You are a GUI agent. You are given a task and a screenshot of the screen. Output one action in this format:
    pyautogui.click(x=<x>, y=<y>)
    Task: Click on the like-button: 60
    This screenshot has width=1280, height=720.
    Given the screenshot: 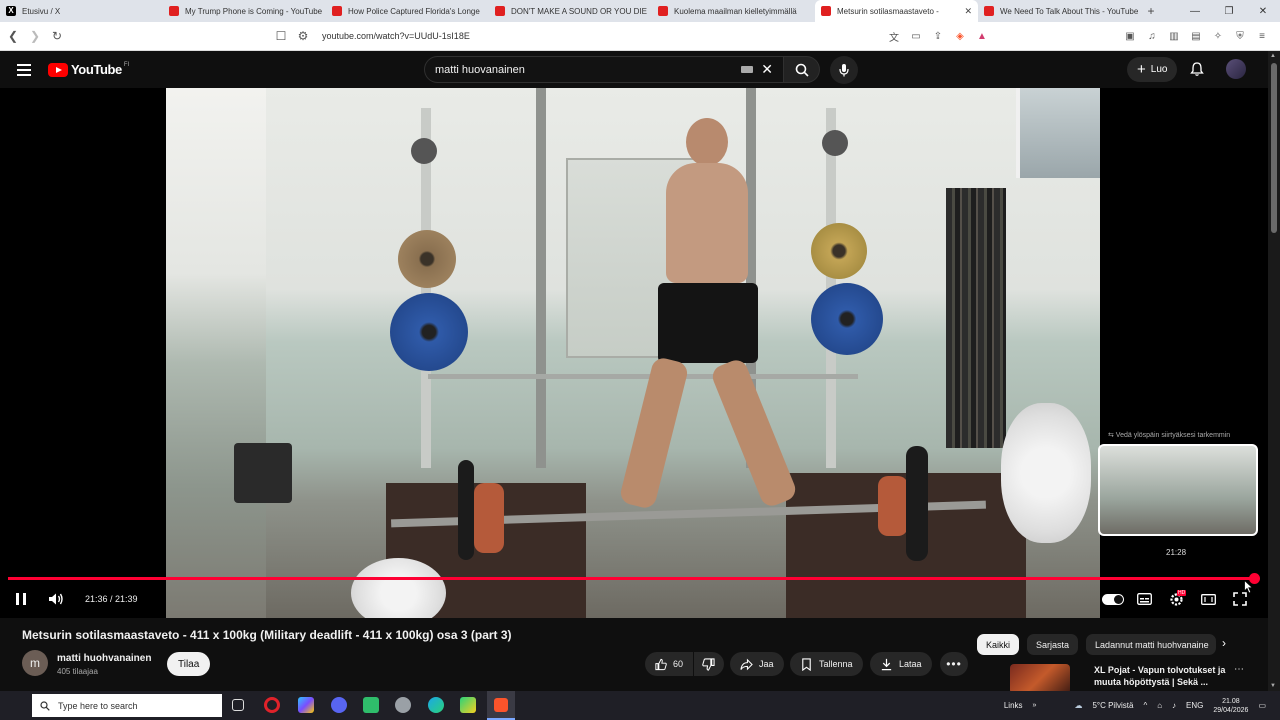 What is the action you would take?
    pyautogui.click(x=669, y=664)
    